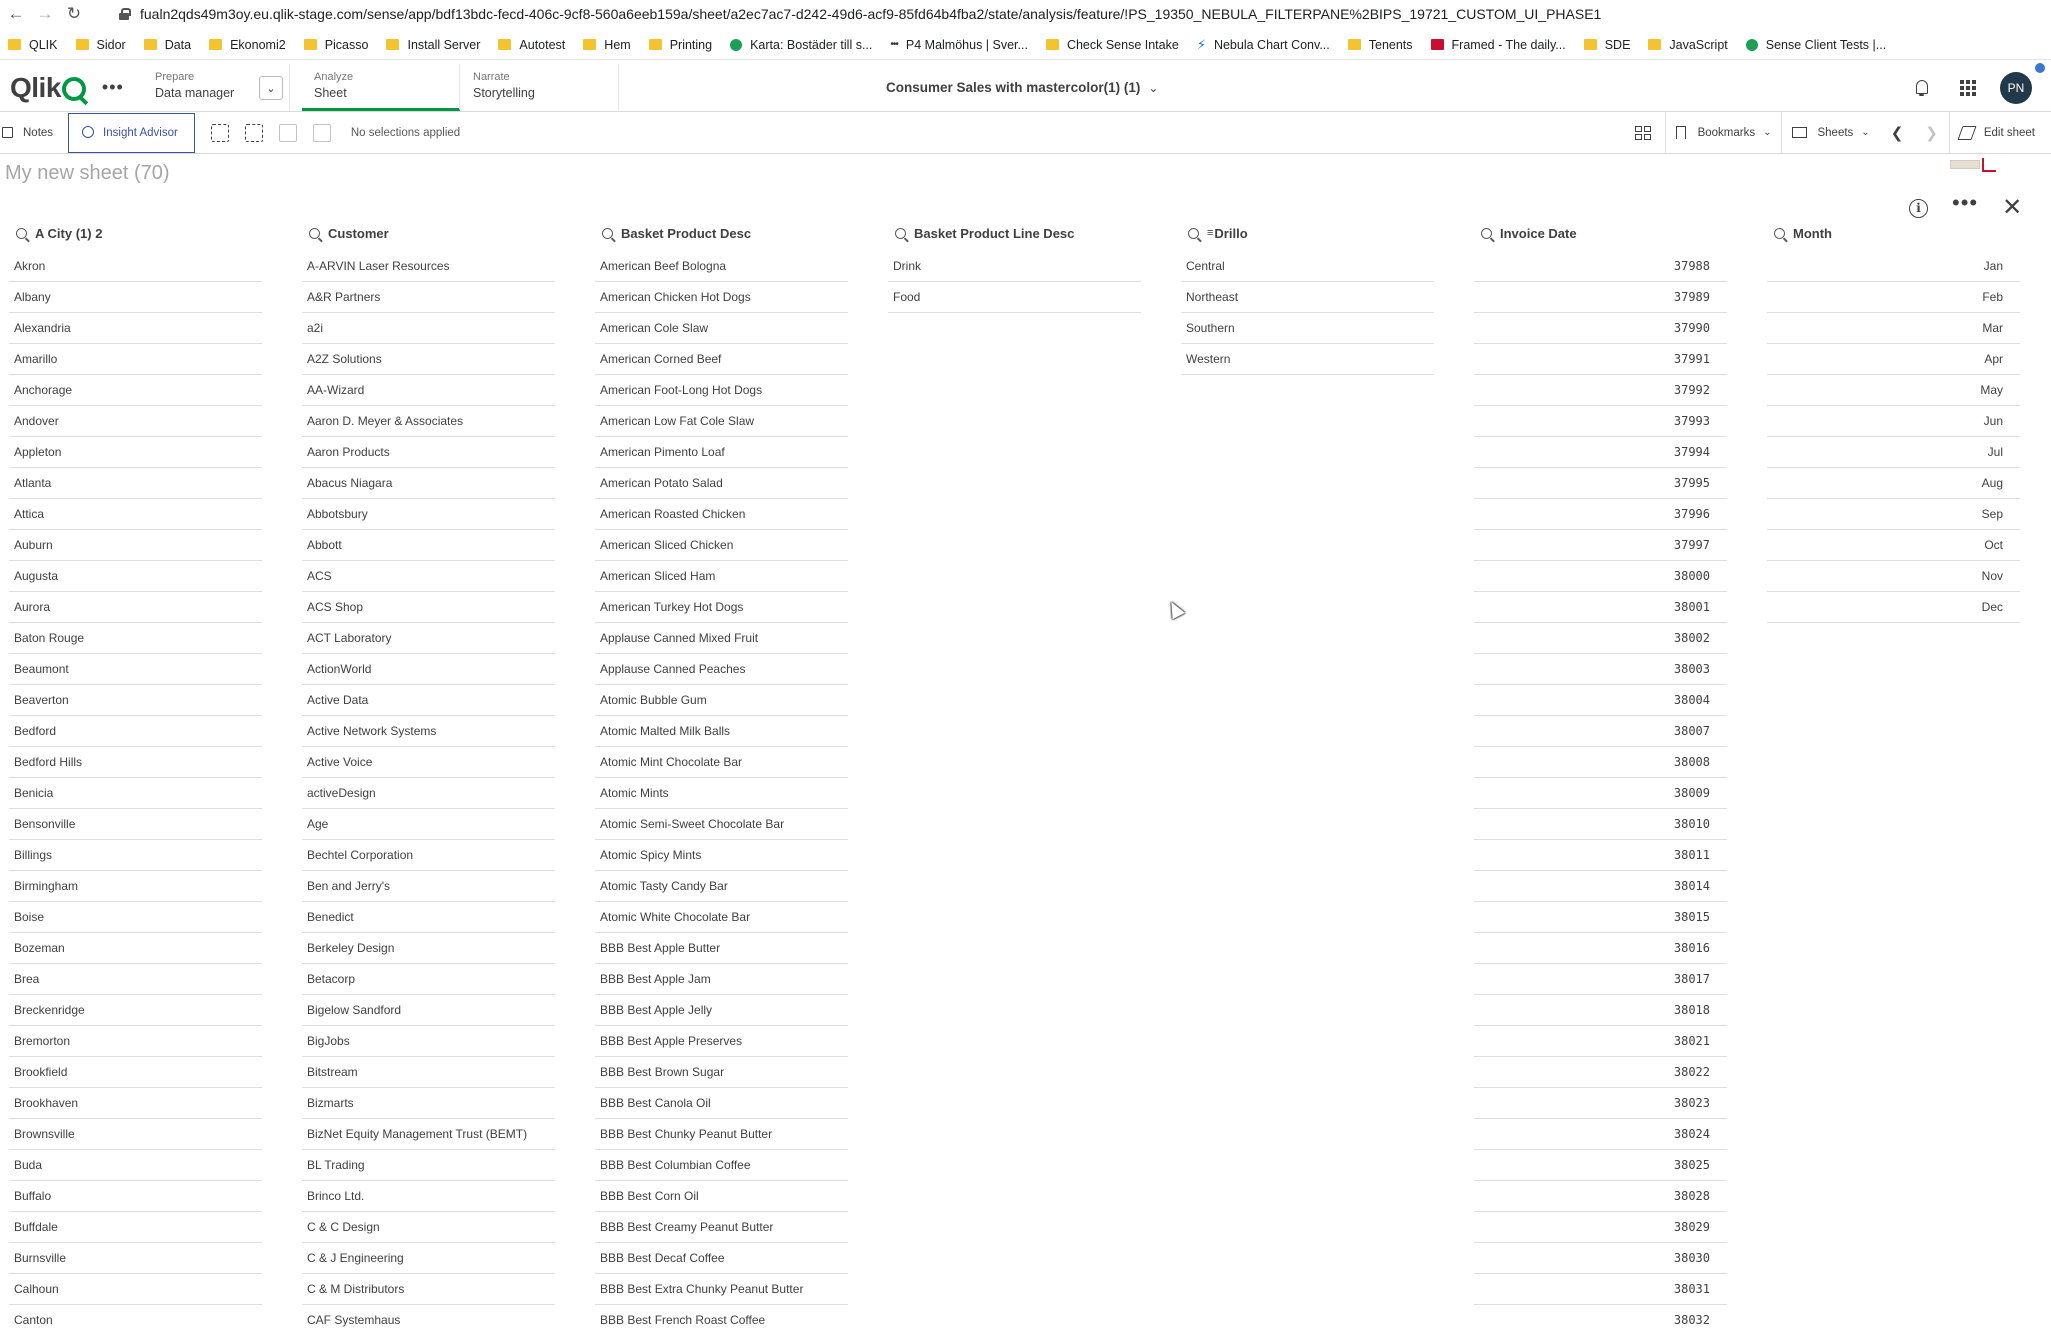 This screenshot has height=1332, width=2051. I want to click on listbox-item: 38029, so click(1600, 1227).